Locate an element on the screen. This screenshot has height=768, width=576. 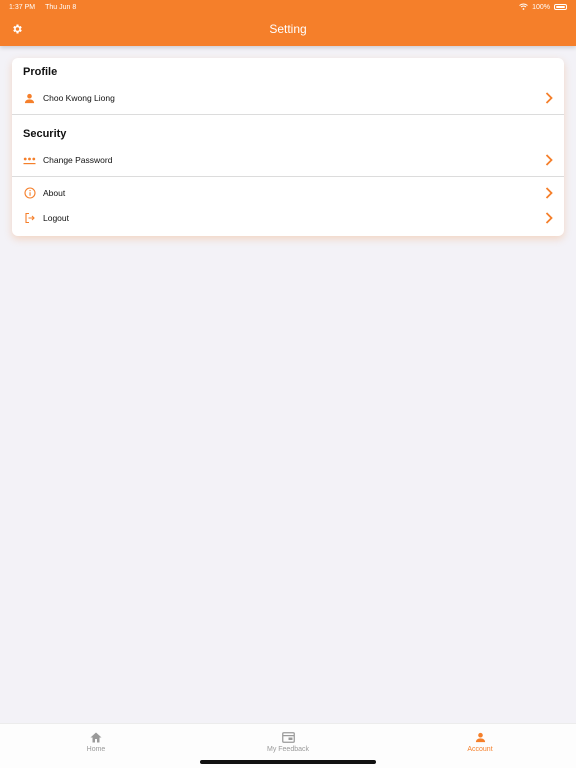
home-icon is located at coordinates (96, 737).